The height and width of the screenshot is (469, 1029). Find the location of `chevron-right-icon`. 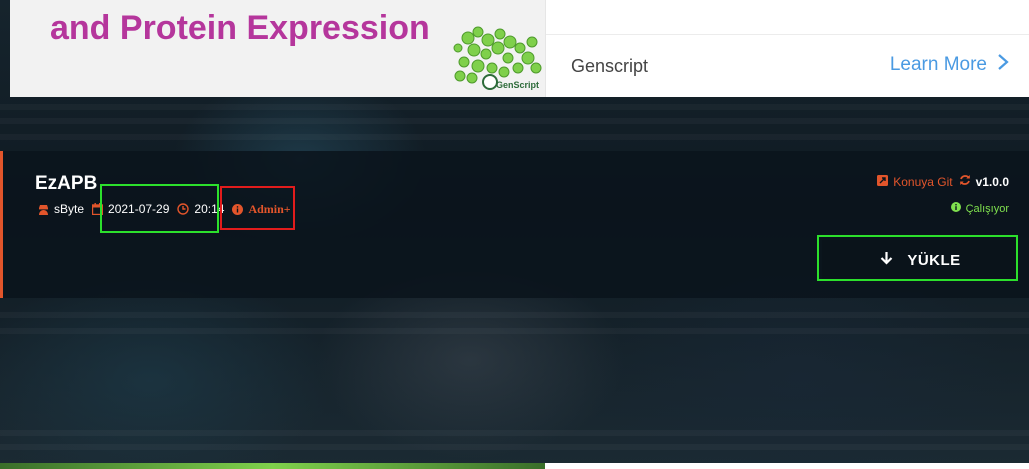

chevron-right-icon is located at coordinates (1003, 65).